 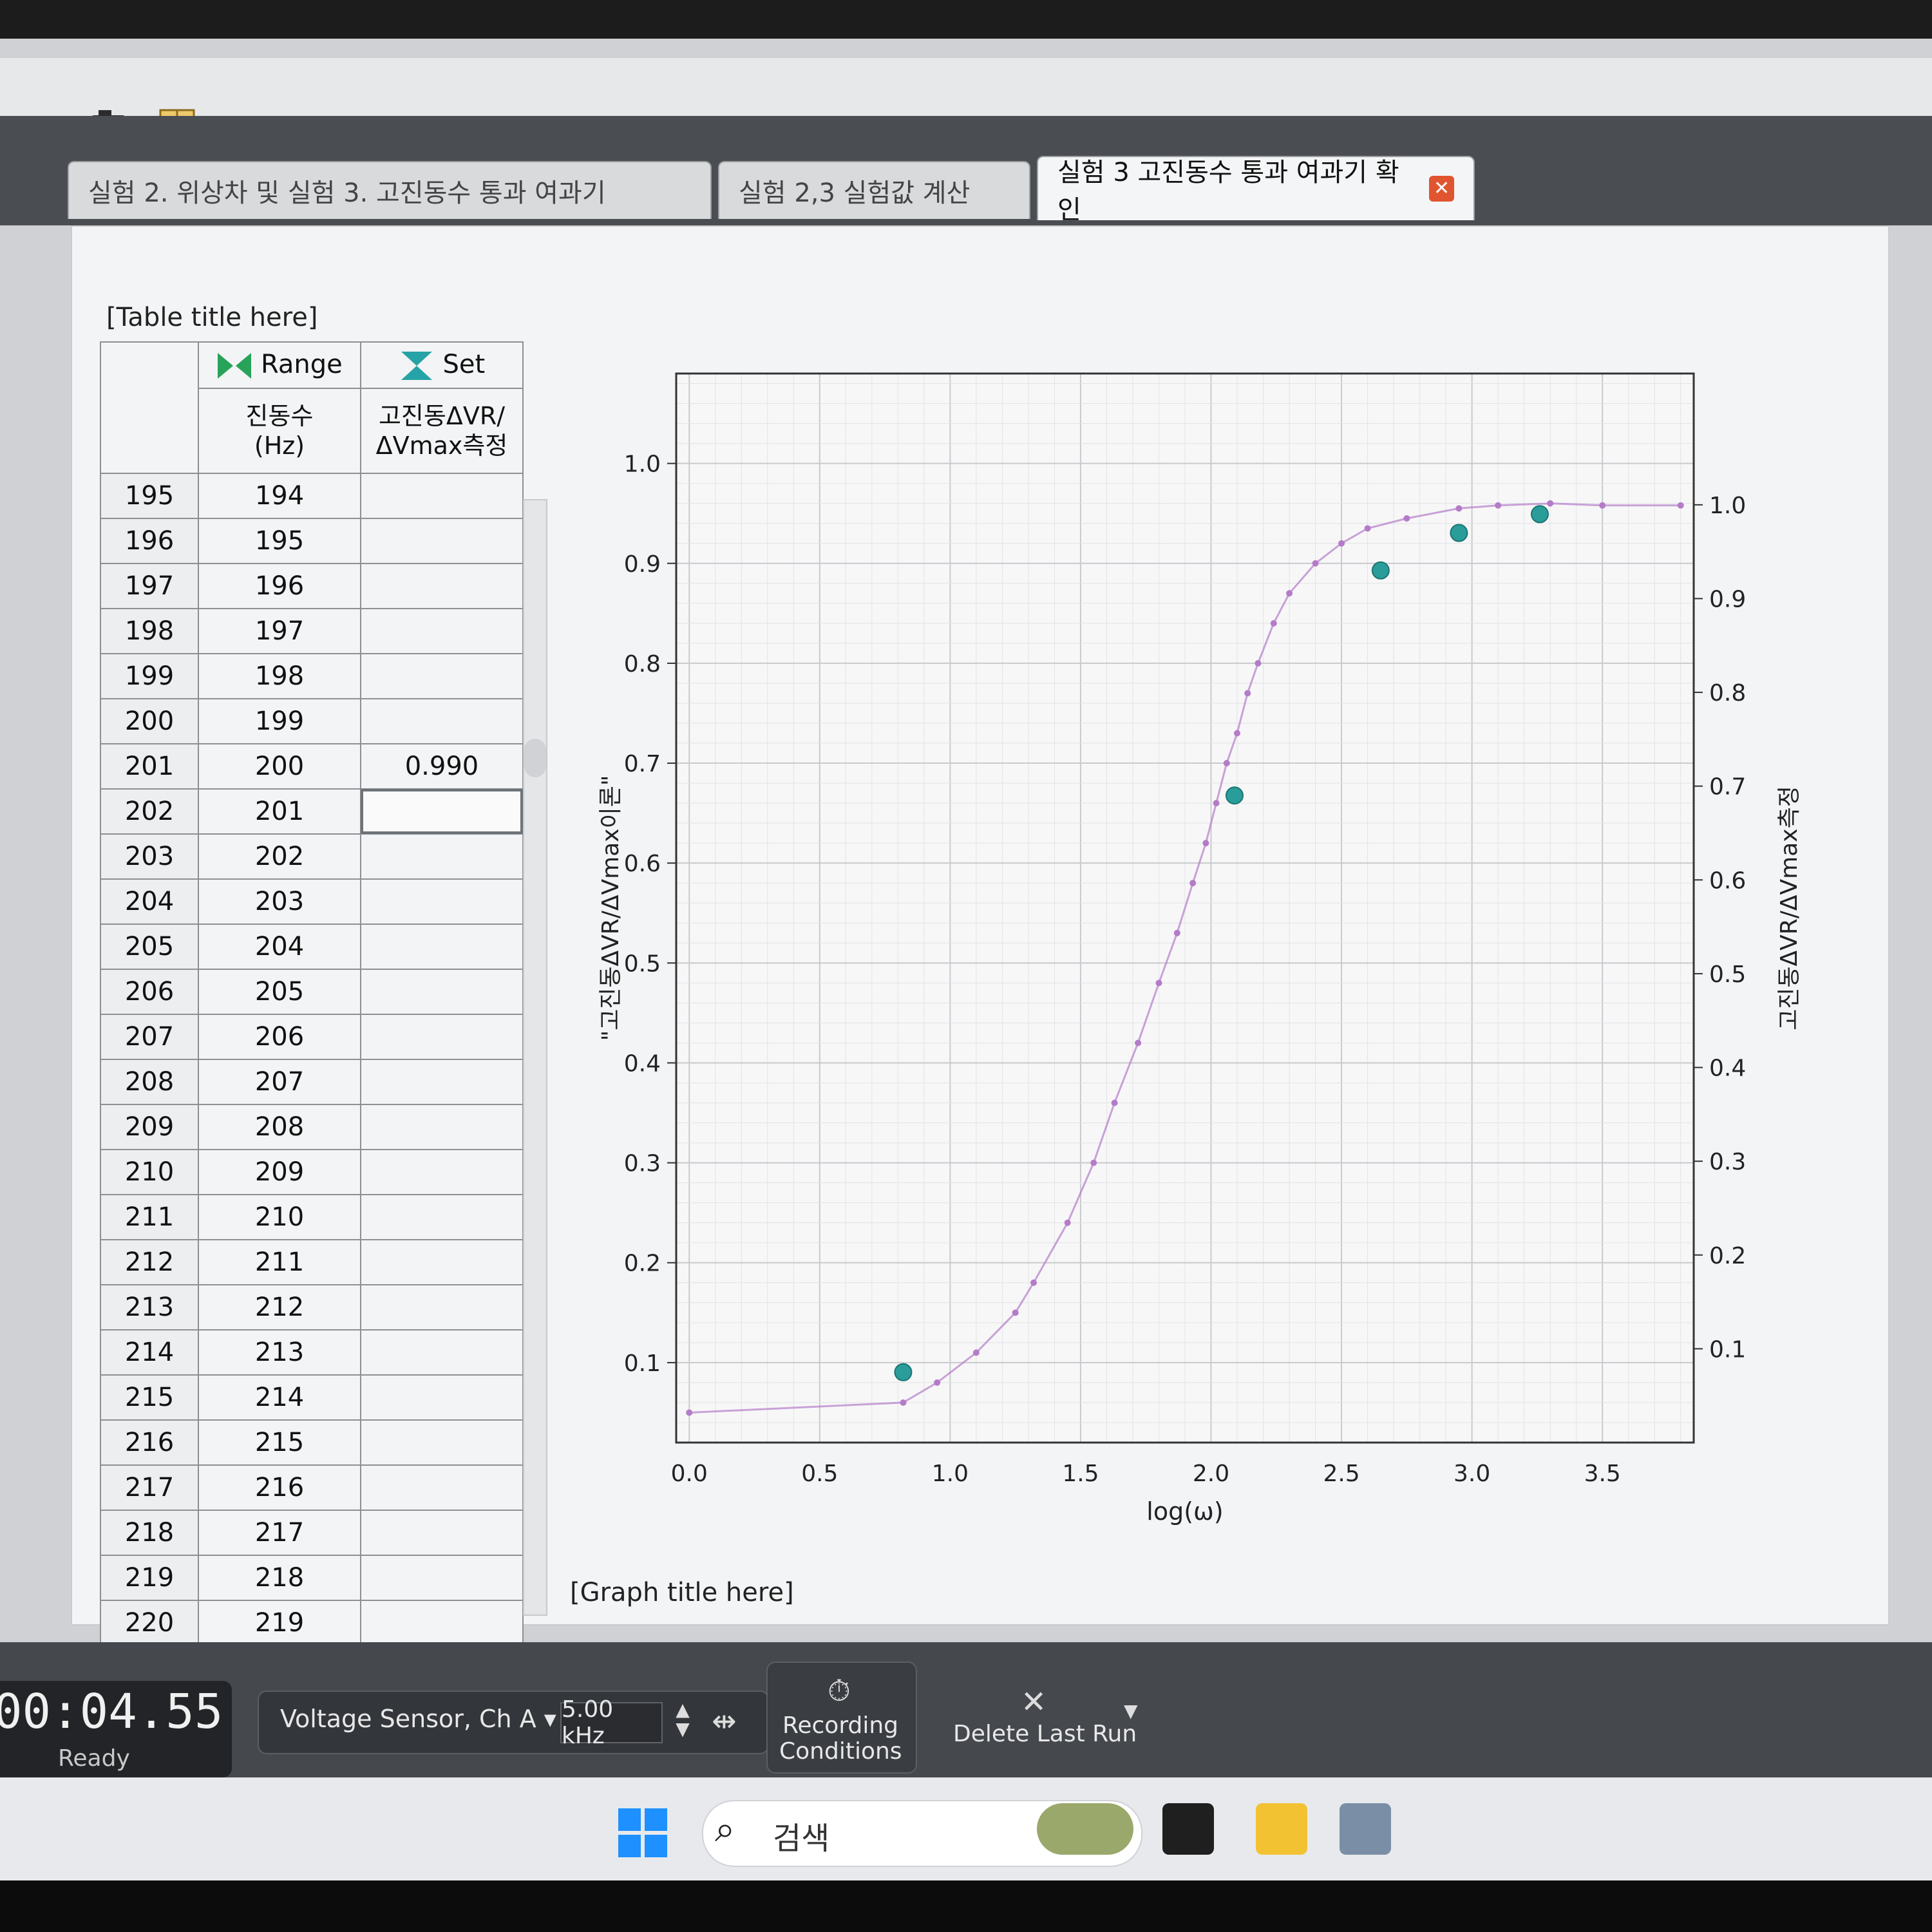 I want to click on rate-stepper: ▲ ▼, so click(x=683, y=1723).